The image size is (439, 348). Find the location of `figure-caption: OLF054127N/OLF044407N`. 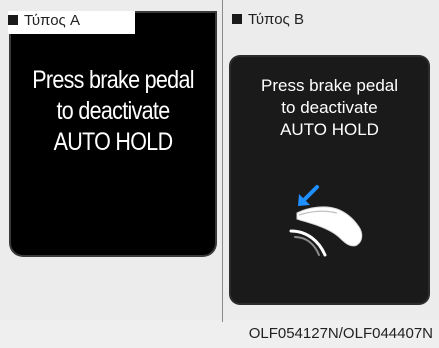

figure-caption: OLF054127N/OLF044407N is located at coordinates (340, 333).